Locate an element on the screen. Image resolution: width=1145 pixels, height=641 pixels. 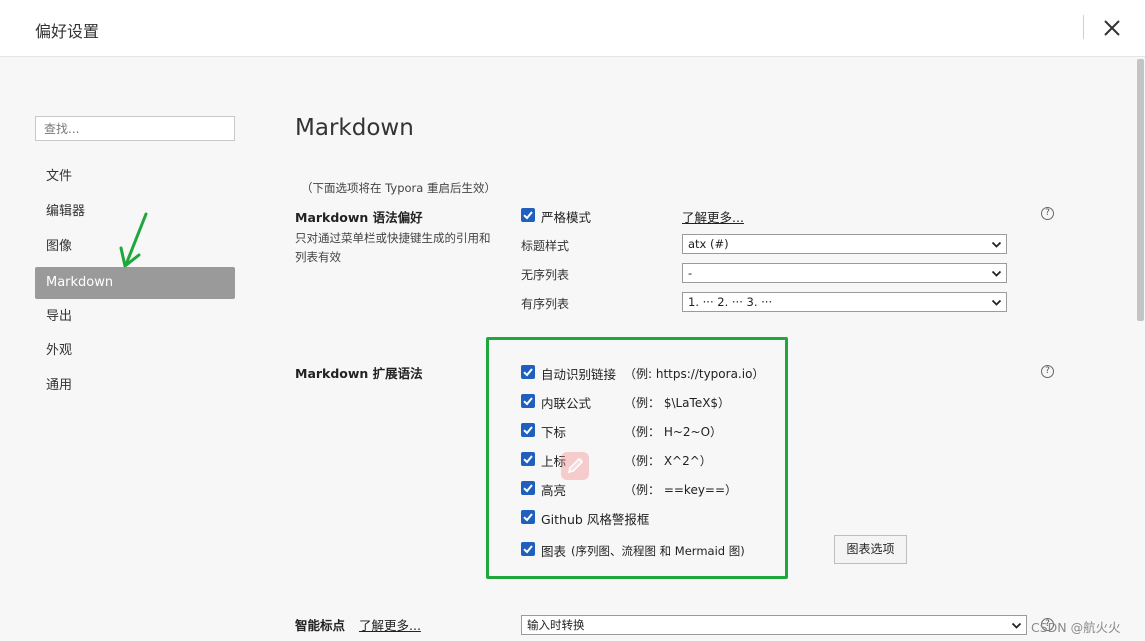
superscript-example: （例： X^2^） is located at coordinates (668, 461).